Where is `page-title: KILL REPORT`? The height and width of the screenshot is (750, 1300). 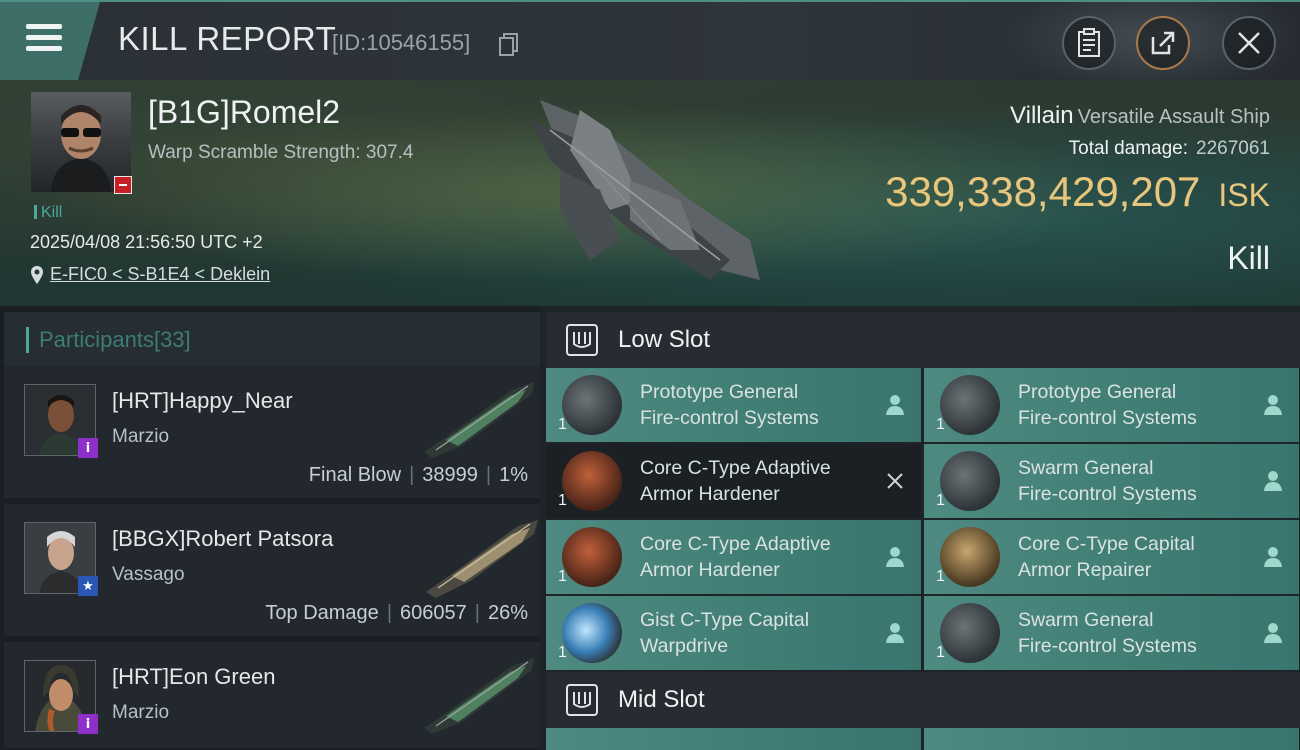 page-title: KILL REPORT is located at coordinates (227, 38).